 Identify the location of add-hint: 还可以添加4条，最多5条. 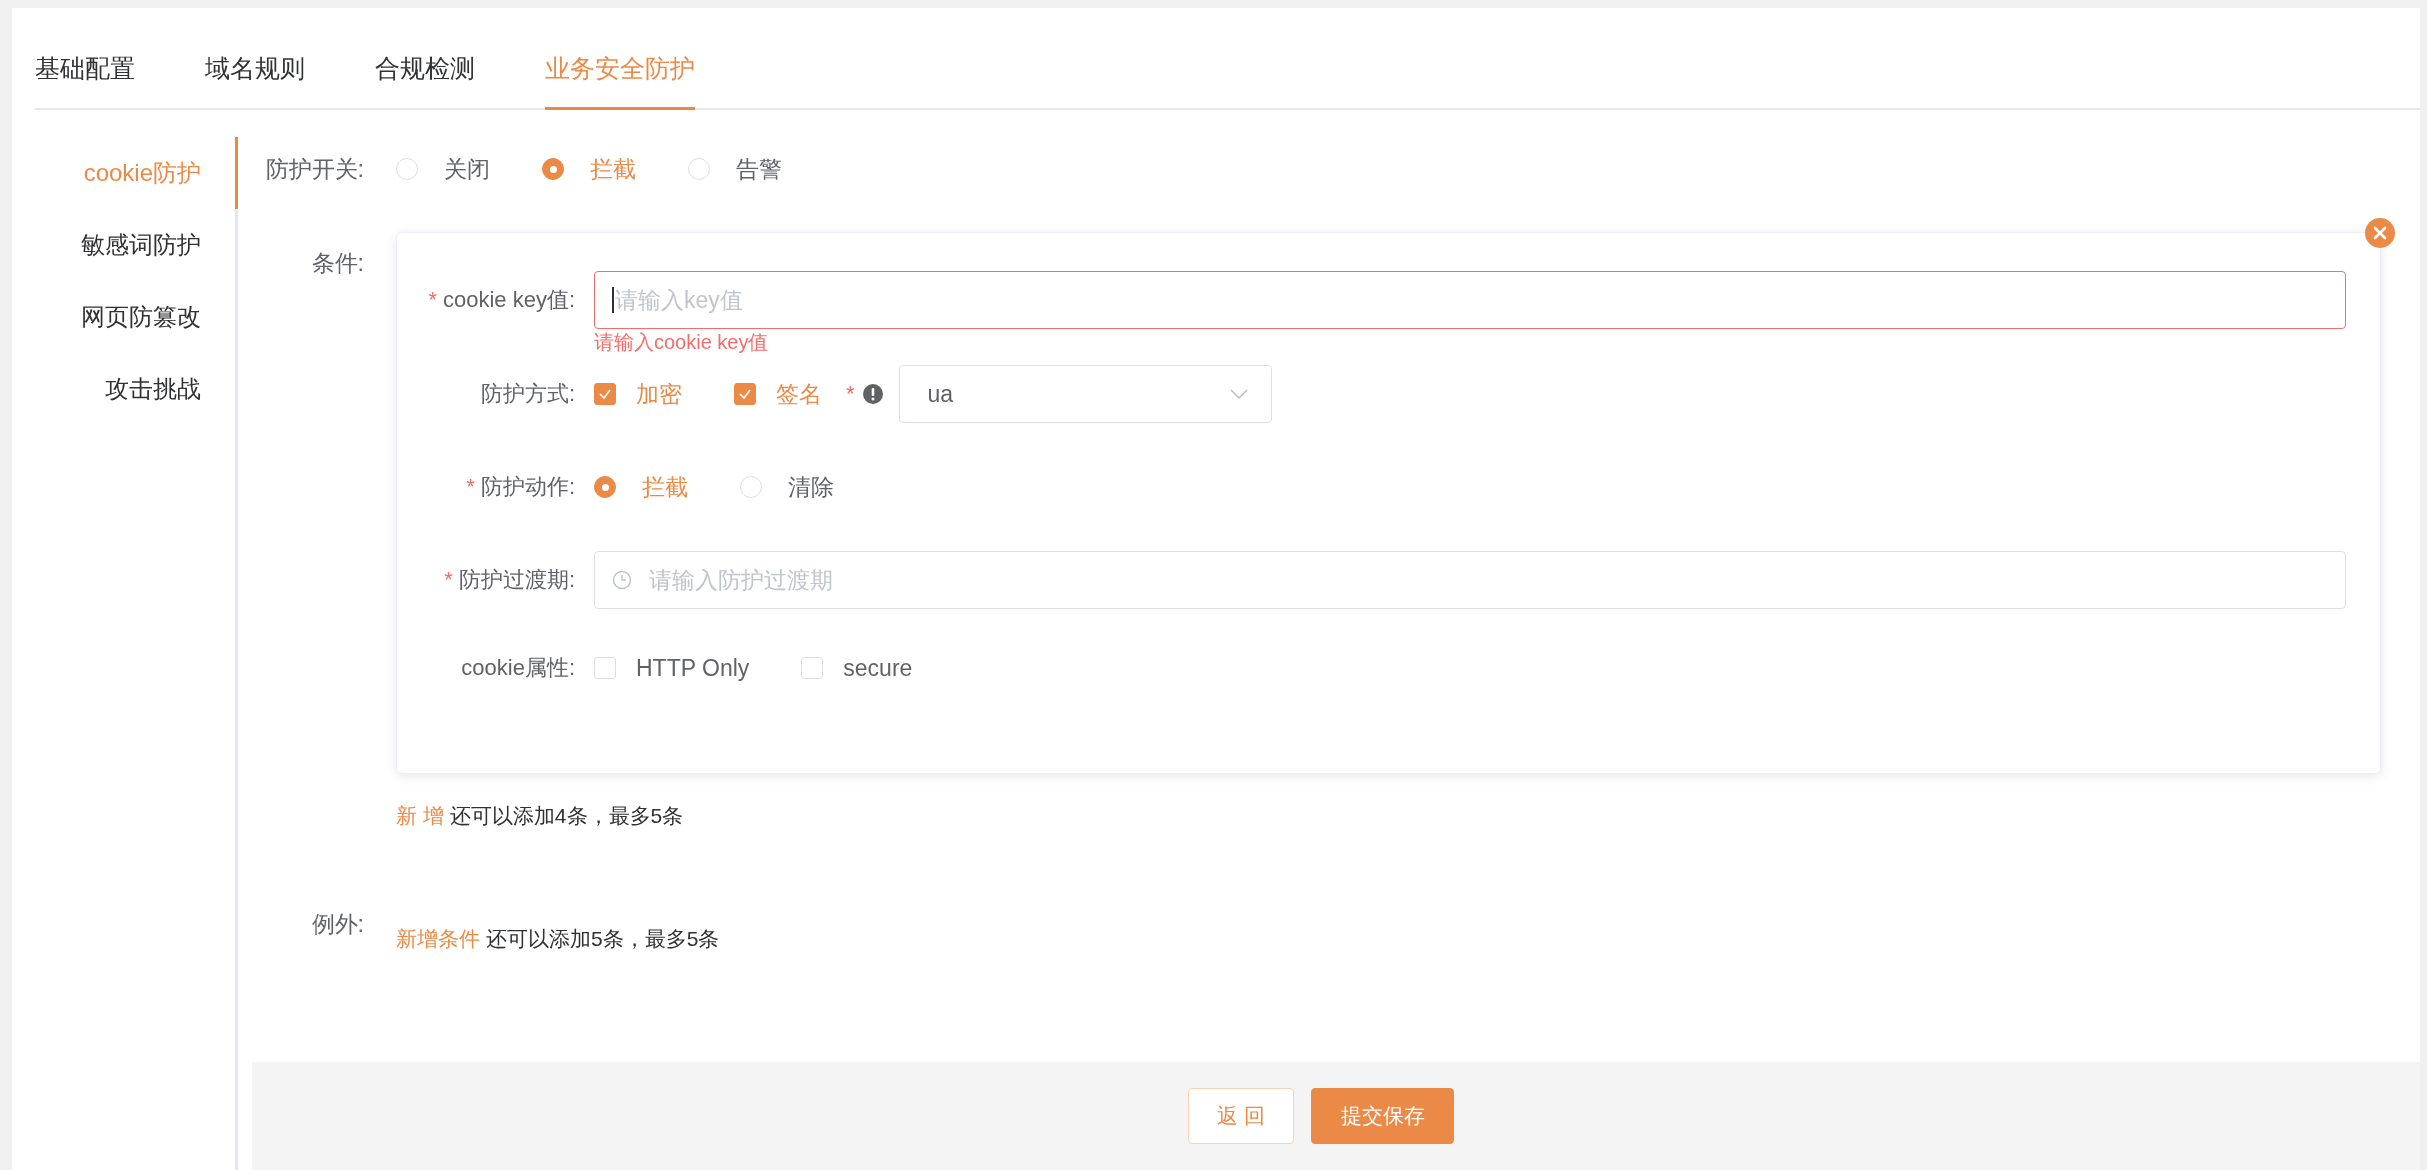
(566, 816).